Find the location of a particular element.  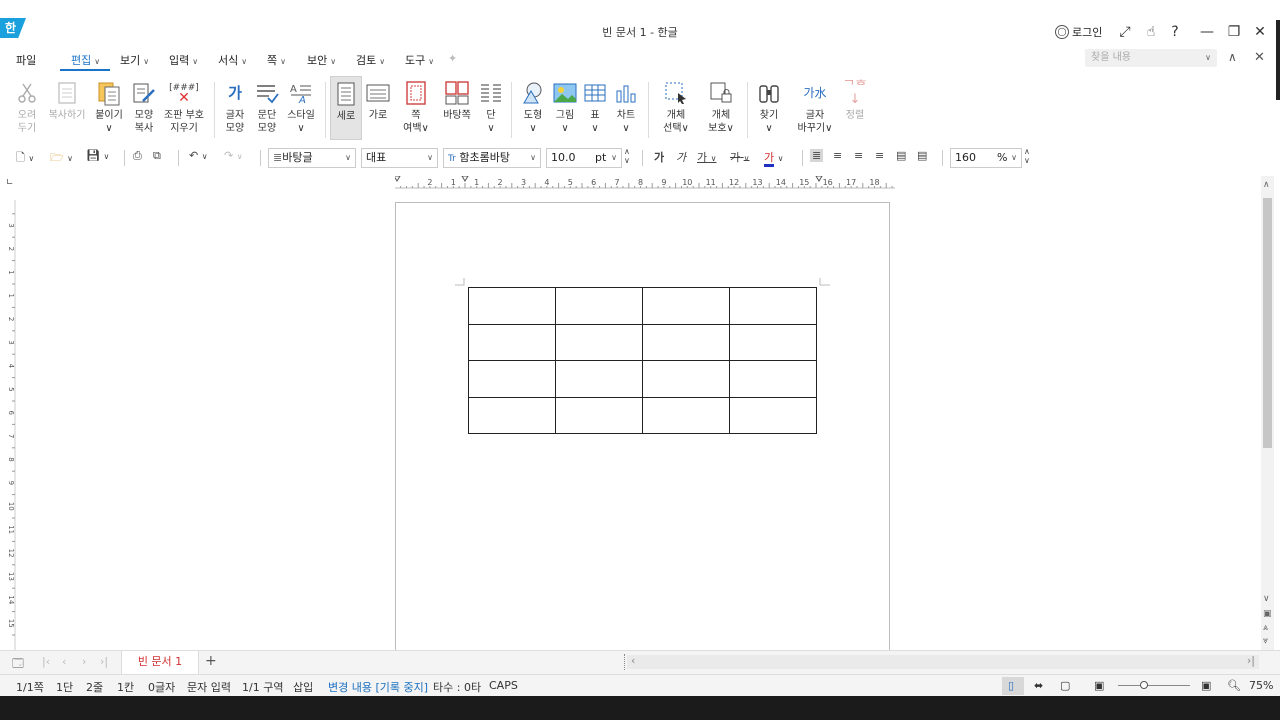

menu-tools: 도구 ∨ is located at coordinates (419, 60).